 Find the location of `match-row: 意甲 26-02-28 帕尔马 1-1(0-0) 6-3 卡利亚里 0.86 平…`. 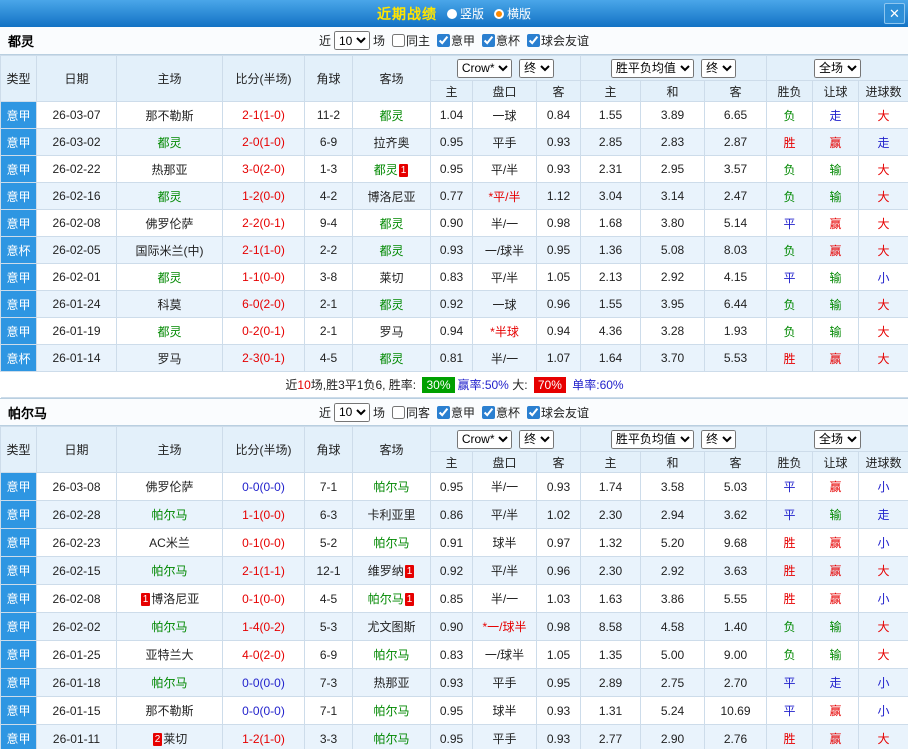

match-row: 意甲 26-02-28 帕尔马 1-1(0-0) 6-3 卡利亚里 0.86 平… is located at coordinates (454, 514).